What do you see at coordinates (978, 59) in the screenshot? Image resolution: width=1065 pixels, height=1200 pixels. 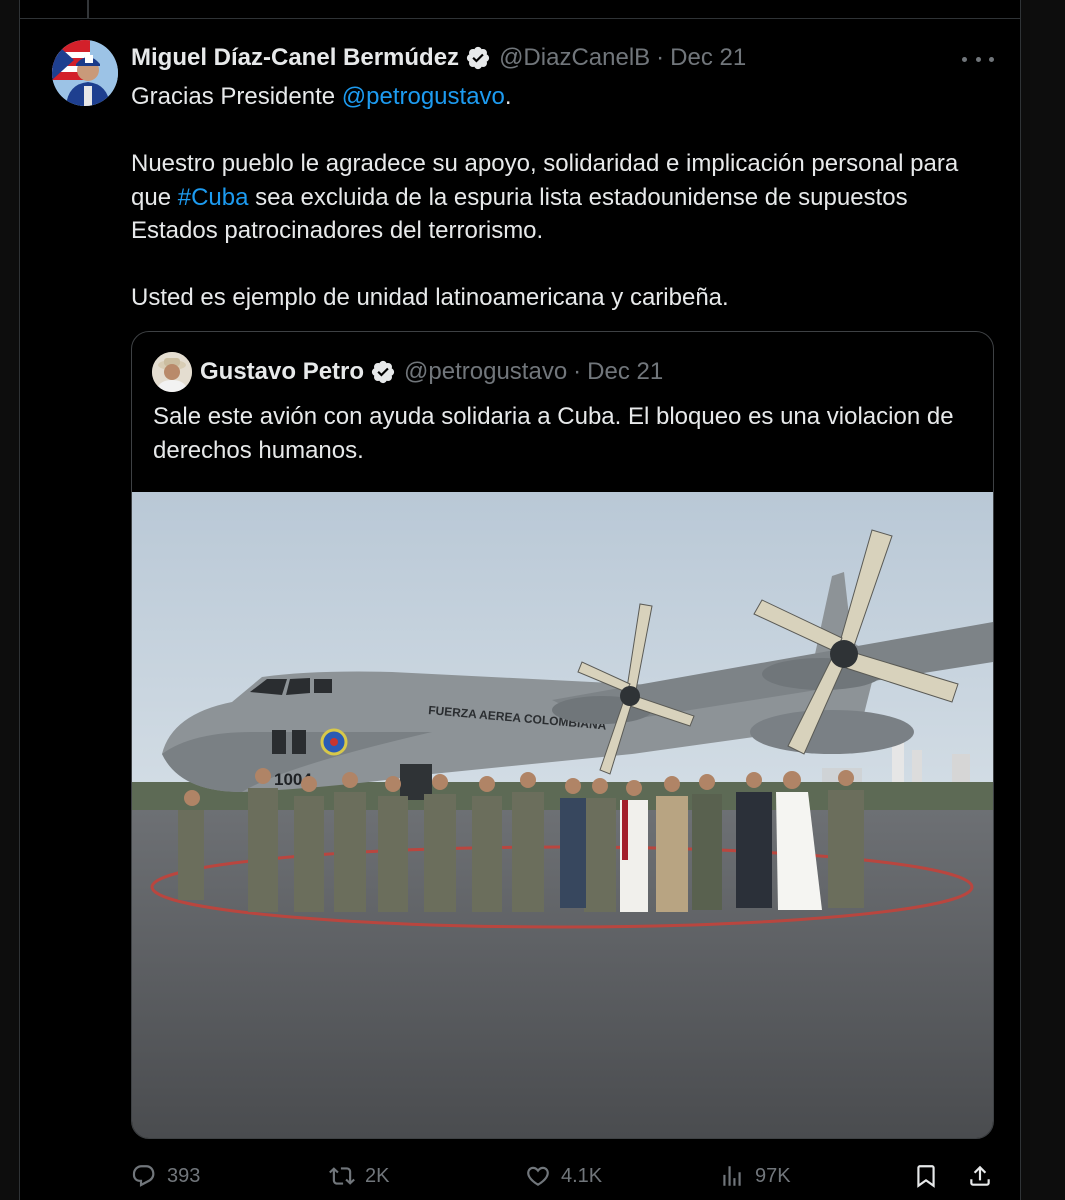 I see `more-options-icon` at bounding box center [978, 59].